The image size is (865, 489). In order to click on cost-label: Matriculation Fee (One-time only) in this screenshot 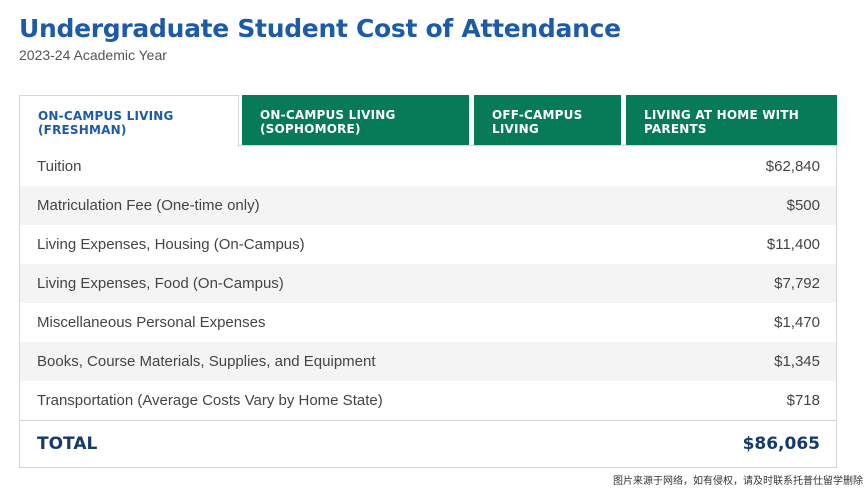, I will do `click(148, 205)`.